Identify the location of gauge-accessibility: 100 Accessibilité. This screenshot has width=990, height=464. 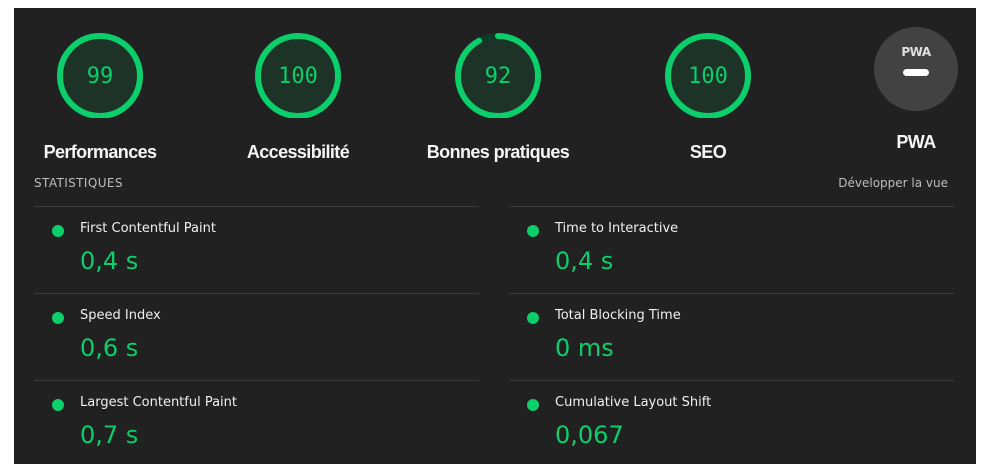
(298, 90).